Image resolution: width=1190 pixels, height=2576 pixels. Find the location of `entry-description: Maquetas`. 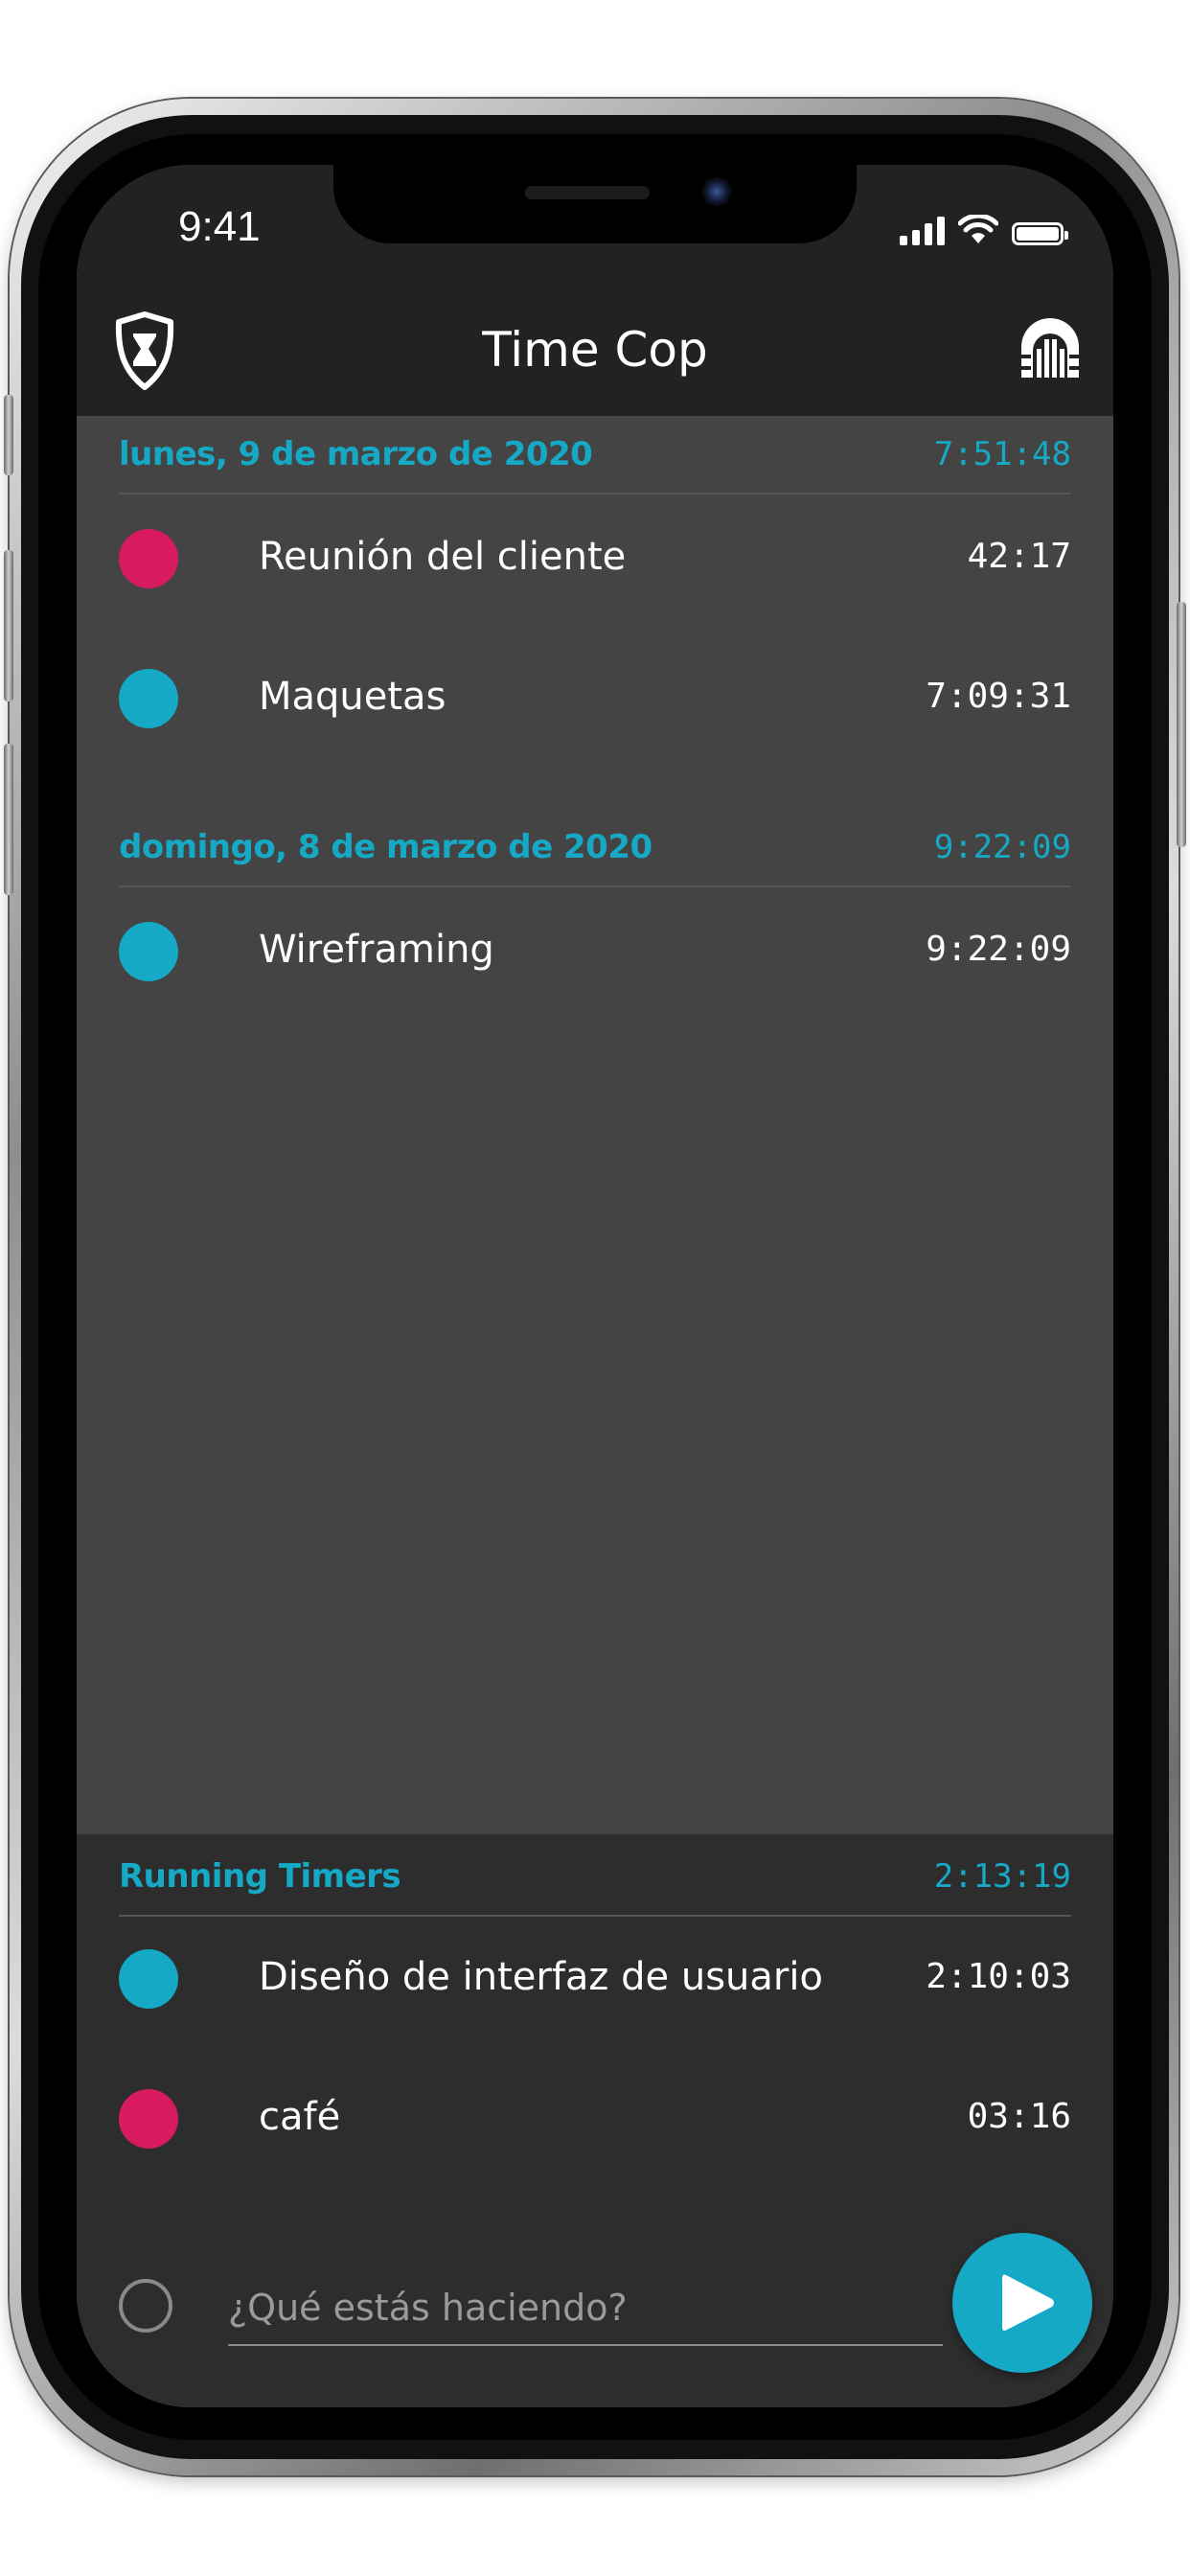

entry-description: Maquetas is located at coordinates (352, 697).